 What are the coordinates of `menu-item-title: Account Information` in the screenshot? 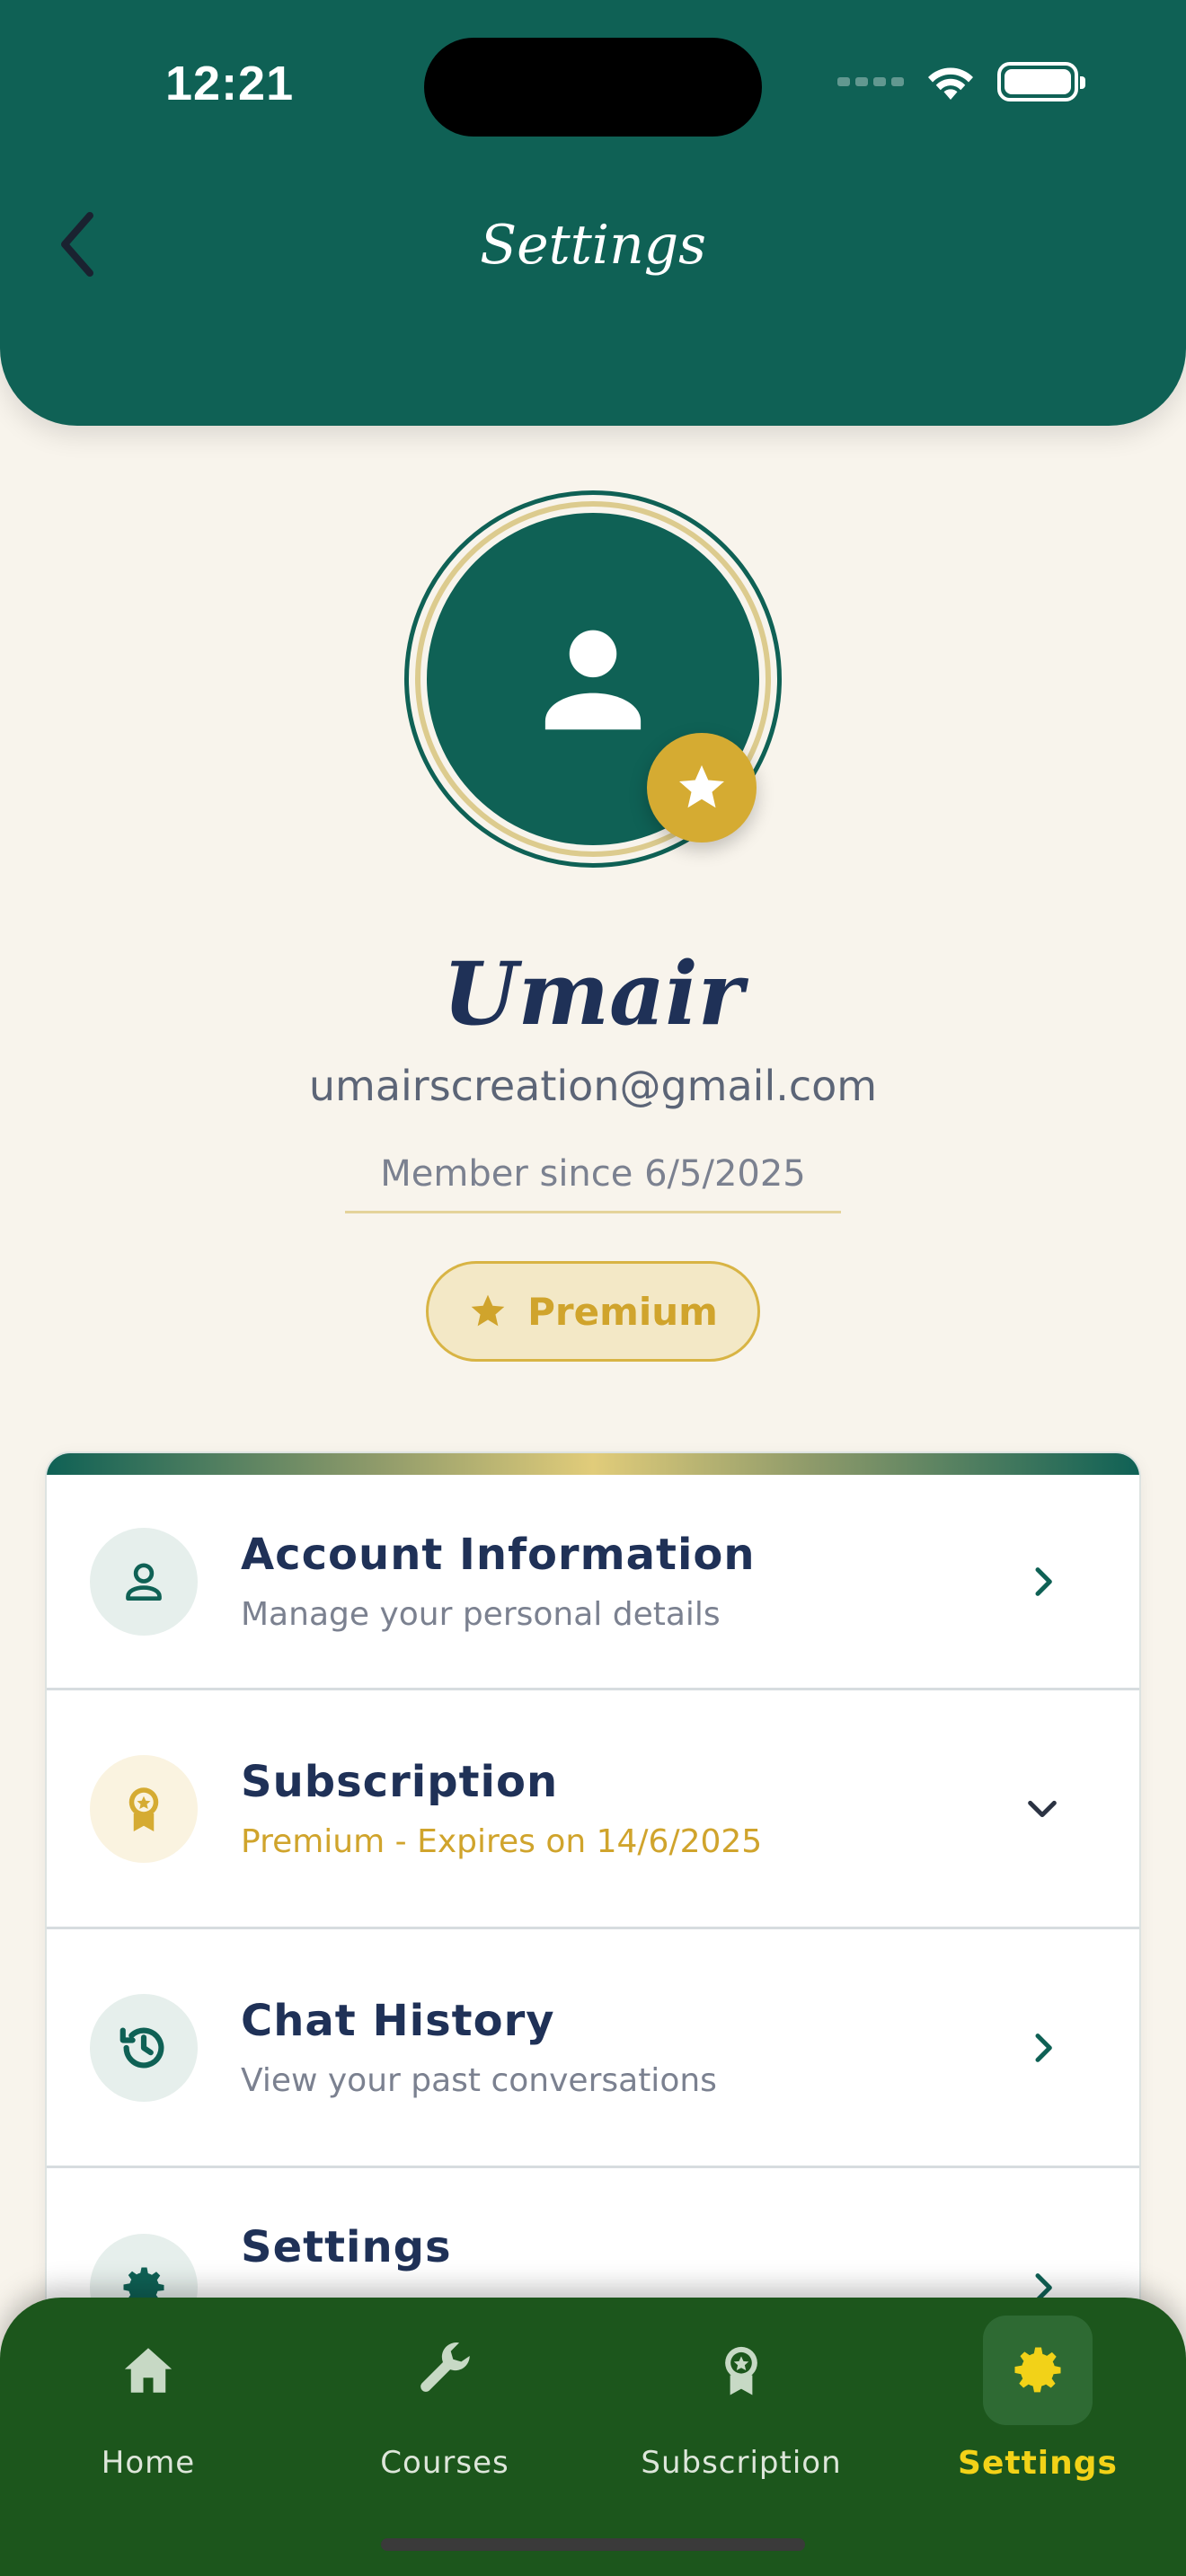 It's located at (498, 1555).